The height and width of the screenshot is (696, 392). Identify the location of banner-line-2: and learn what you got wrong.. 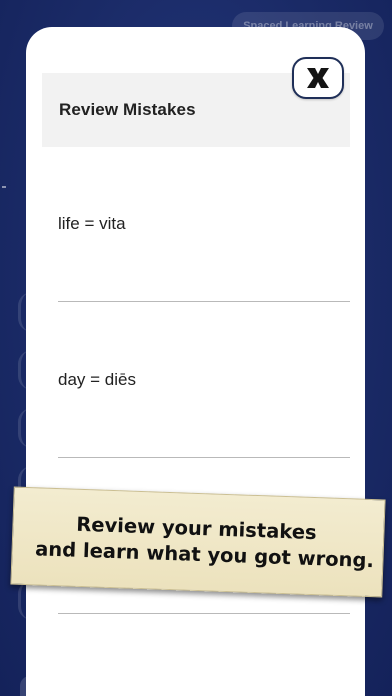
(204, 555).